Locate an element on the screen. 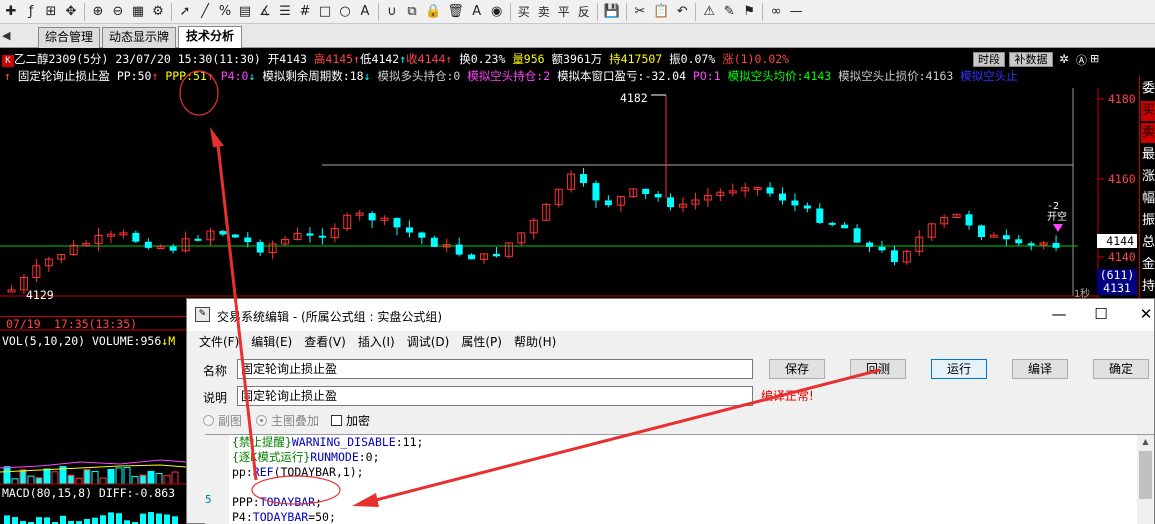 This screenshot has width=1155, height=524. trade-button-0: 买 is located at coordinates (524, 12).